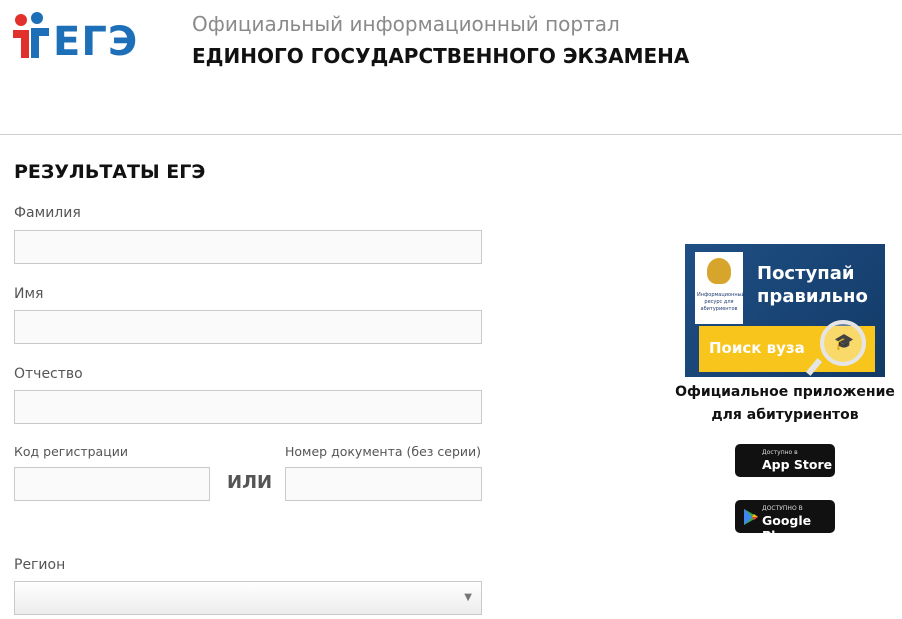 The height and width of the screenshot is (619, 902). What do you see at coordinates (31, 35) in the screenshot?
I see `person-icon` at bounding box center [31, 35].